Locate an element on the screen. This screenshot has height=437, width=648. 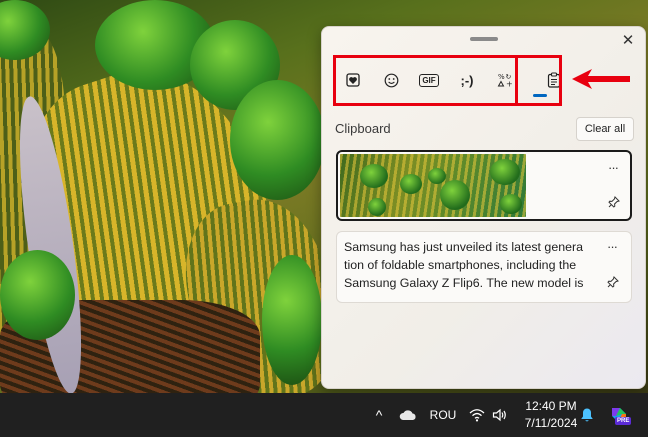
preview-badge: PRE is located at coordinates (623, 421).